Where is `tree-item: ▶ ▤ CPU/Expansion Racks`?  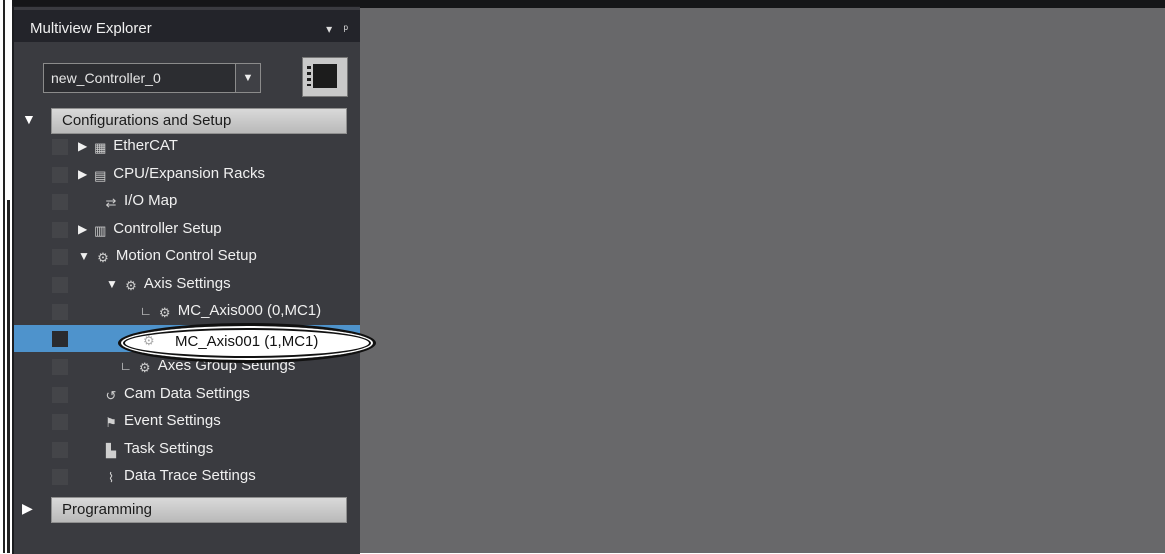 tree-item: ▶ ▤ CPU/Expansion Racks is located at coordinates (187, 174).